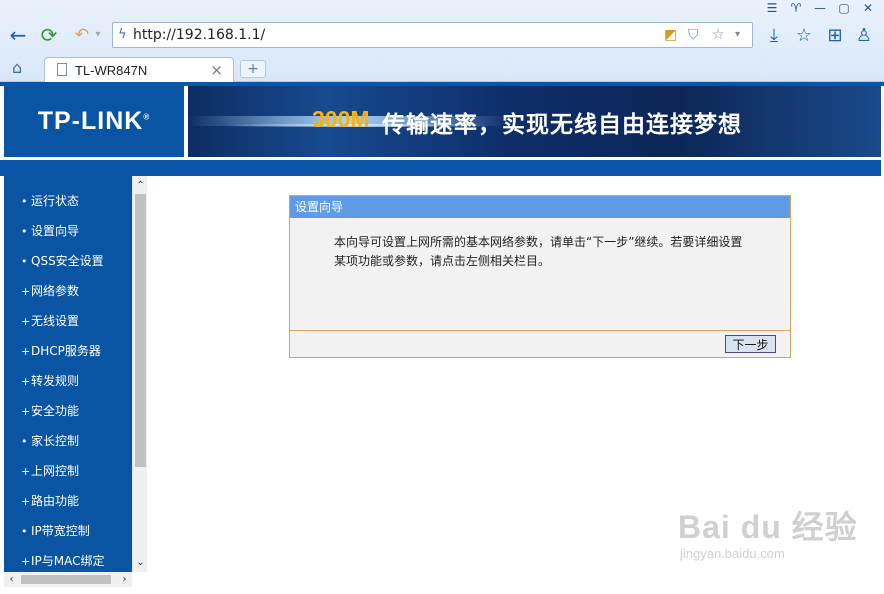  I want to click on banner-speed: 300M, so click(341, 119).